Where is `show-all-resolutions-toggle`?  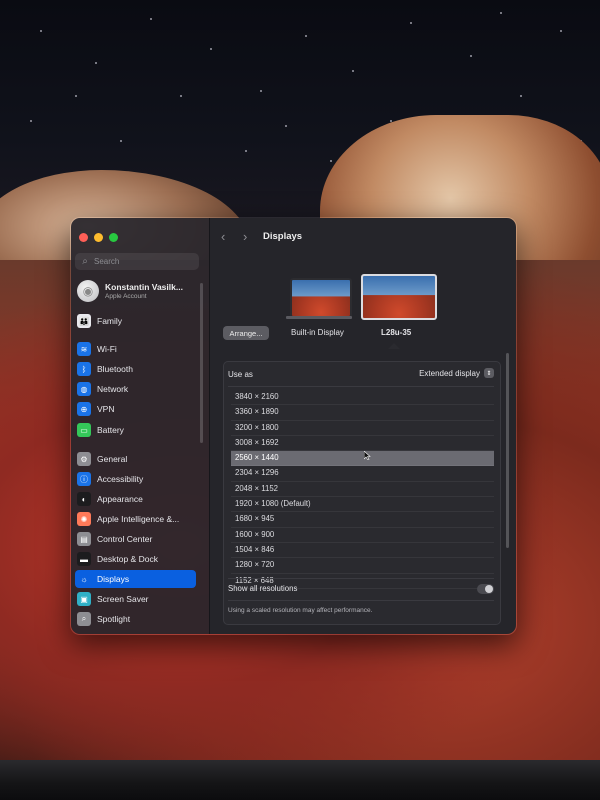
show-all-resolutions-toggle is located at coordinates (485, 589).